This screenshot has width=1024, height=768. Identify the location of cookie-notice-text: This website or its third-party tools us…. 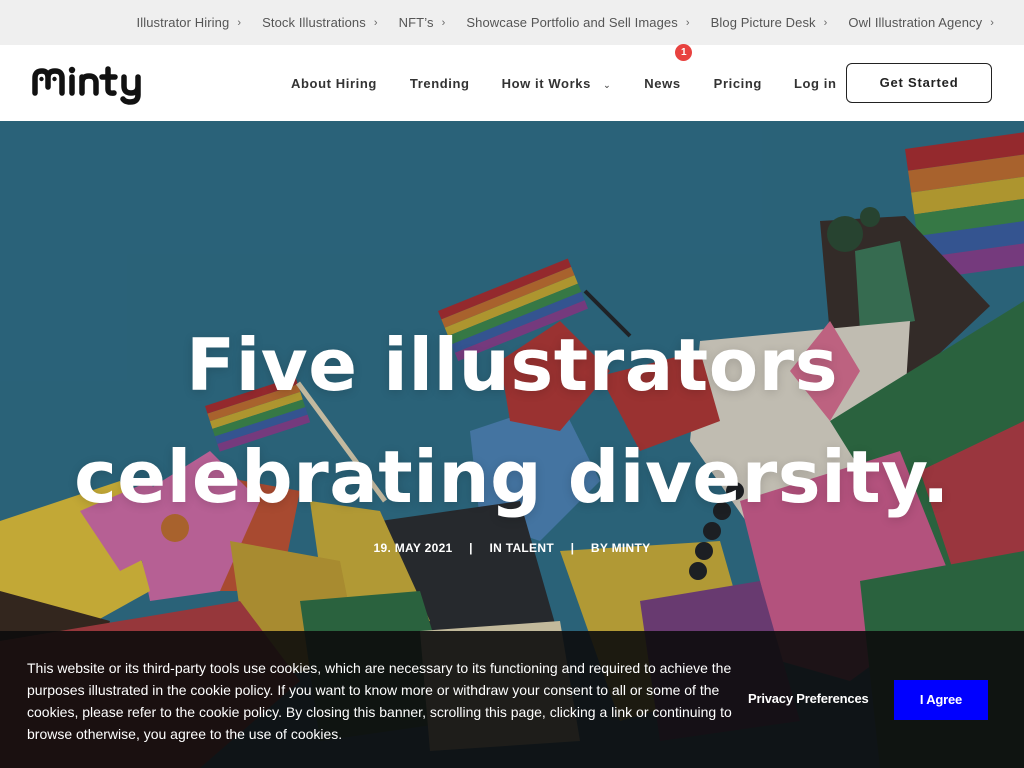
(379, 701).